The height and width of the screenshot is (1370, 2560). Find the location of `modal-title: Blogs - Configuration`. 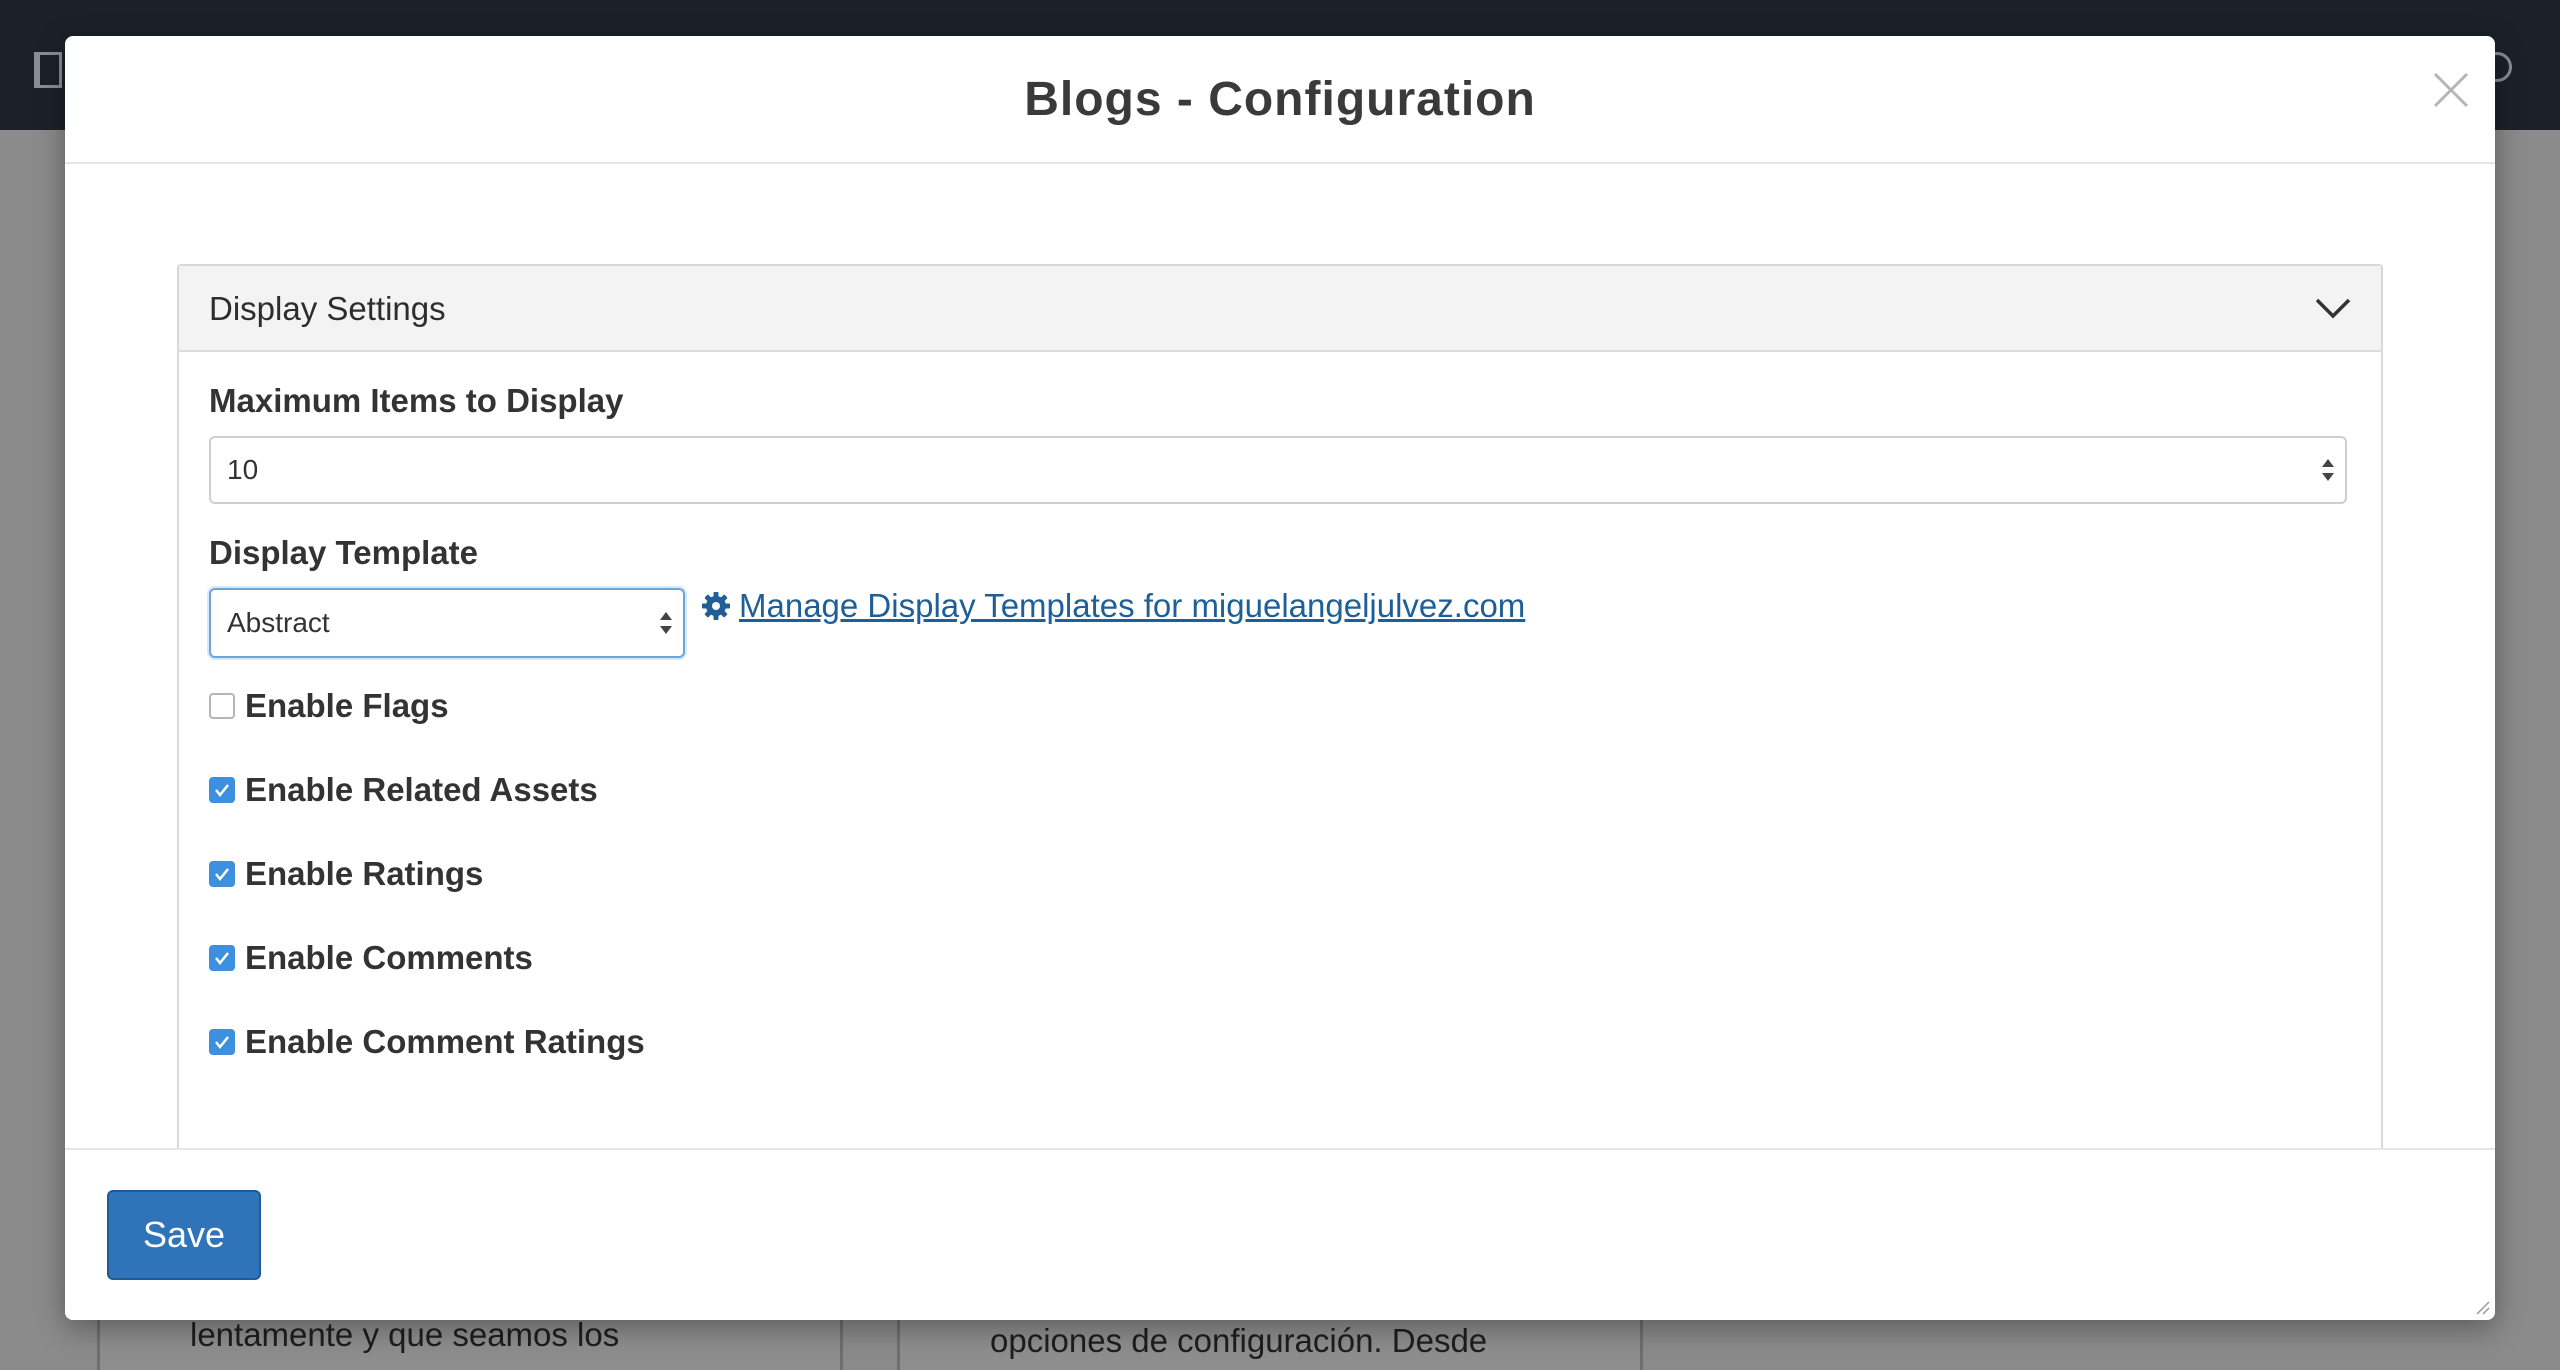

modal-title: Blogs - Configuration is located at coordinates (1280, 99).